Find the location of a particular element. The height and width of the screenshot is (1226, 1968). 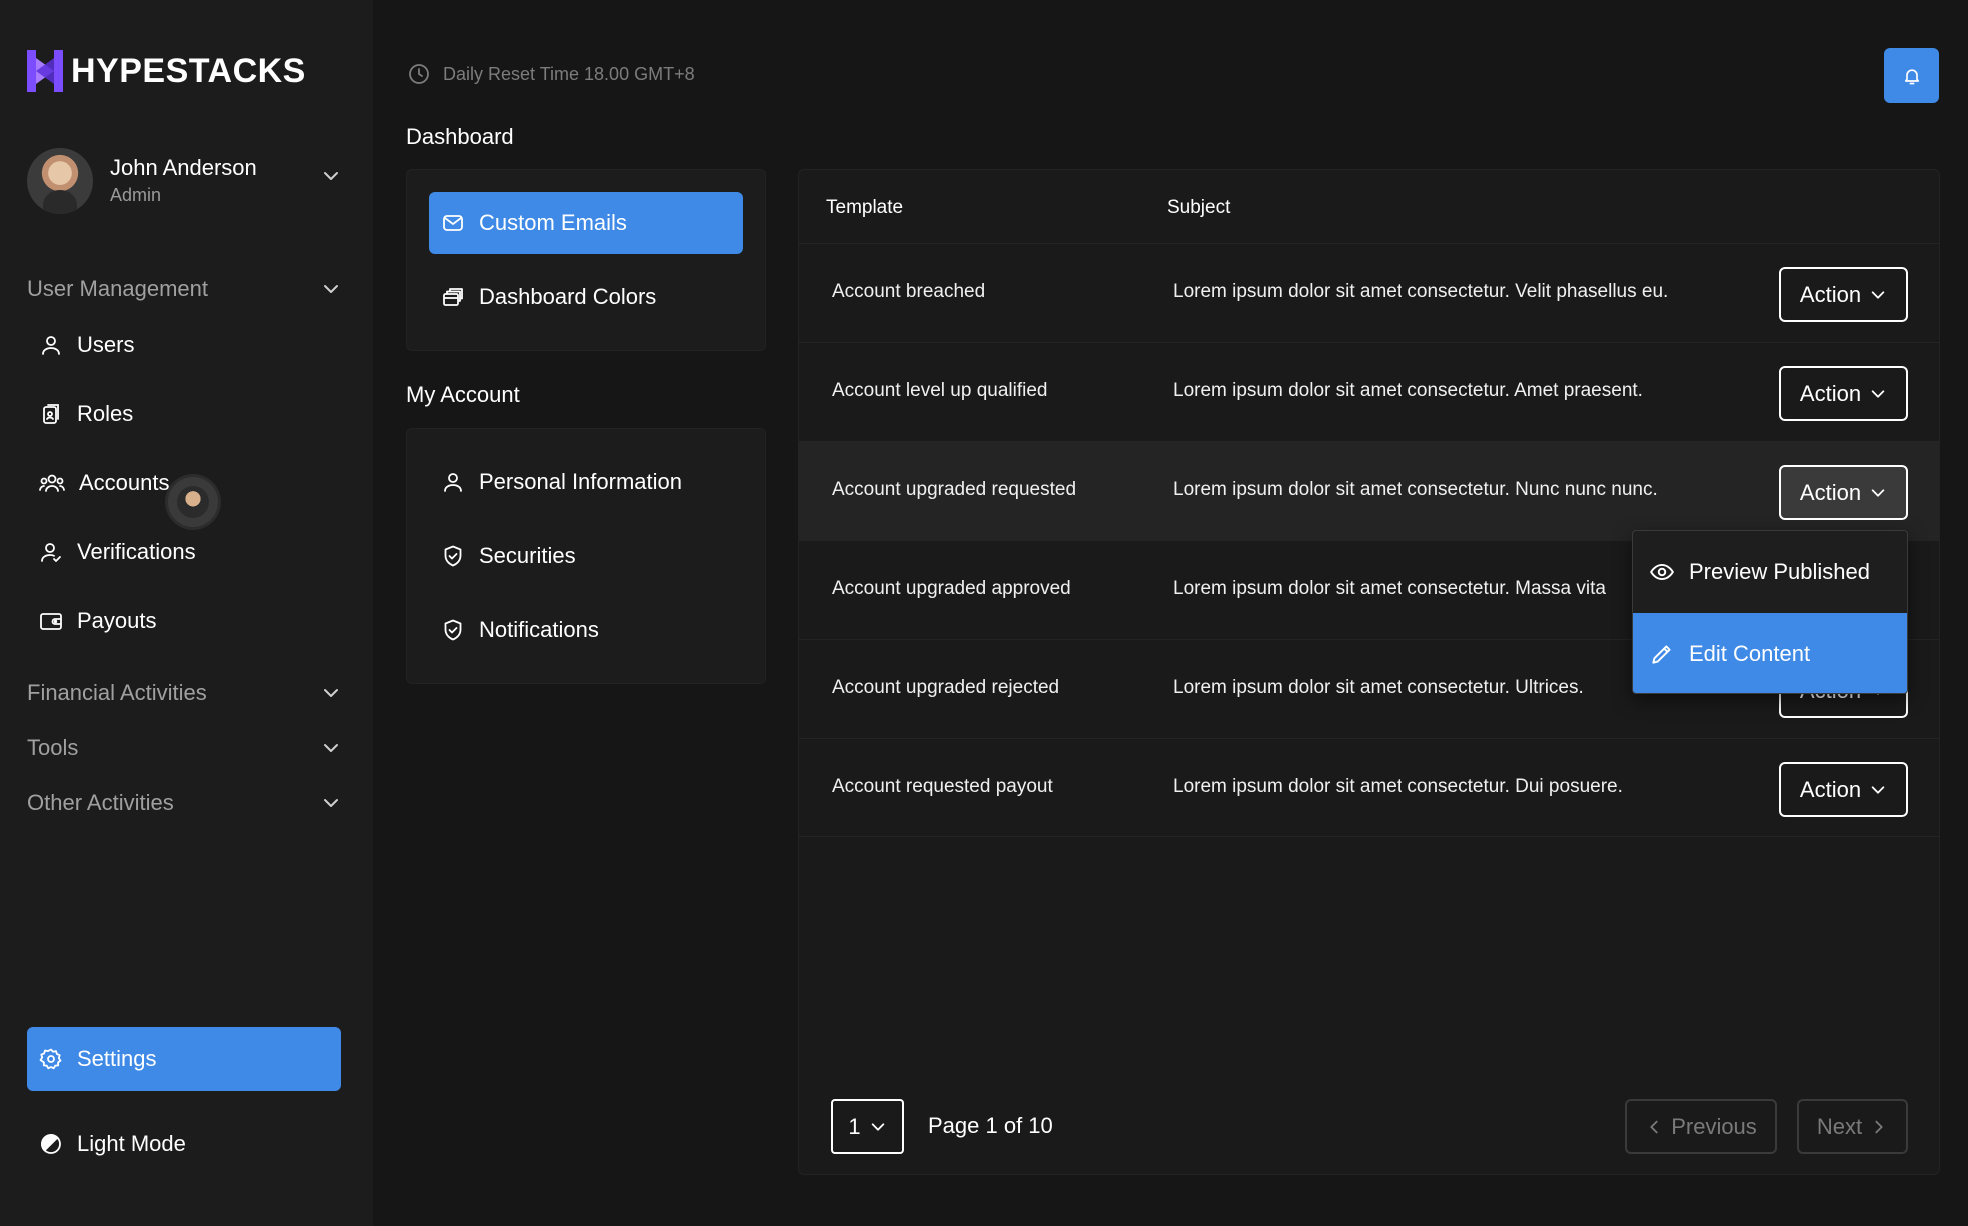

mail-icon is located at coordinates (453, 223).